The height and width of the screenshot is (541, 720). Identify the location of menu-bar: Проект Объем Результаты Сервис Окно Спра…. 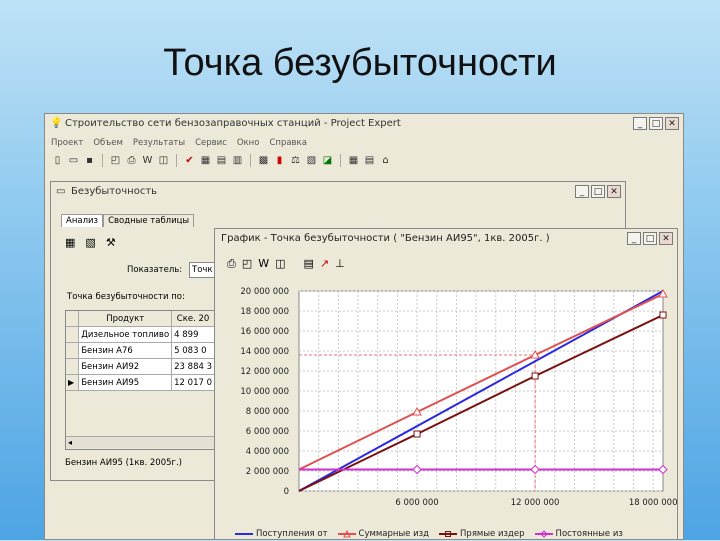
(179, 143).